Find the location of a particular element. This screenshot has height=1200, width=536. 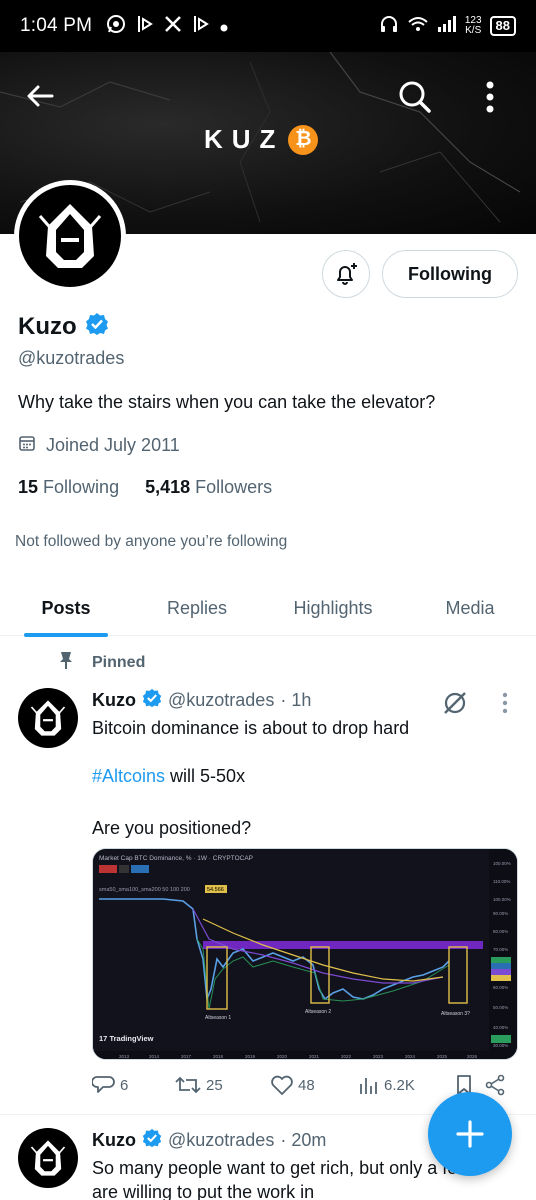

joined-date: Joined July 2011 is located at coordinates (99, 445).